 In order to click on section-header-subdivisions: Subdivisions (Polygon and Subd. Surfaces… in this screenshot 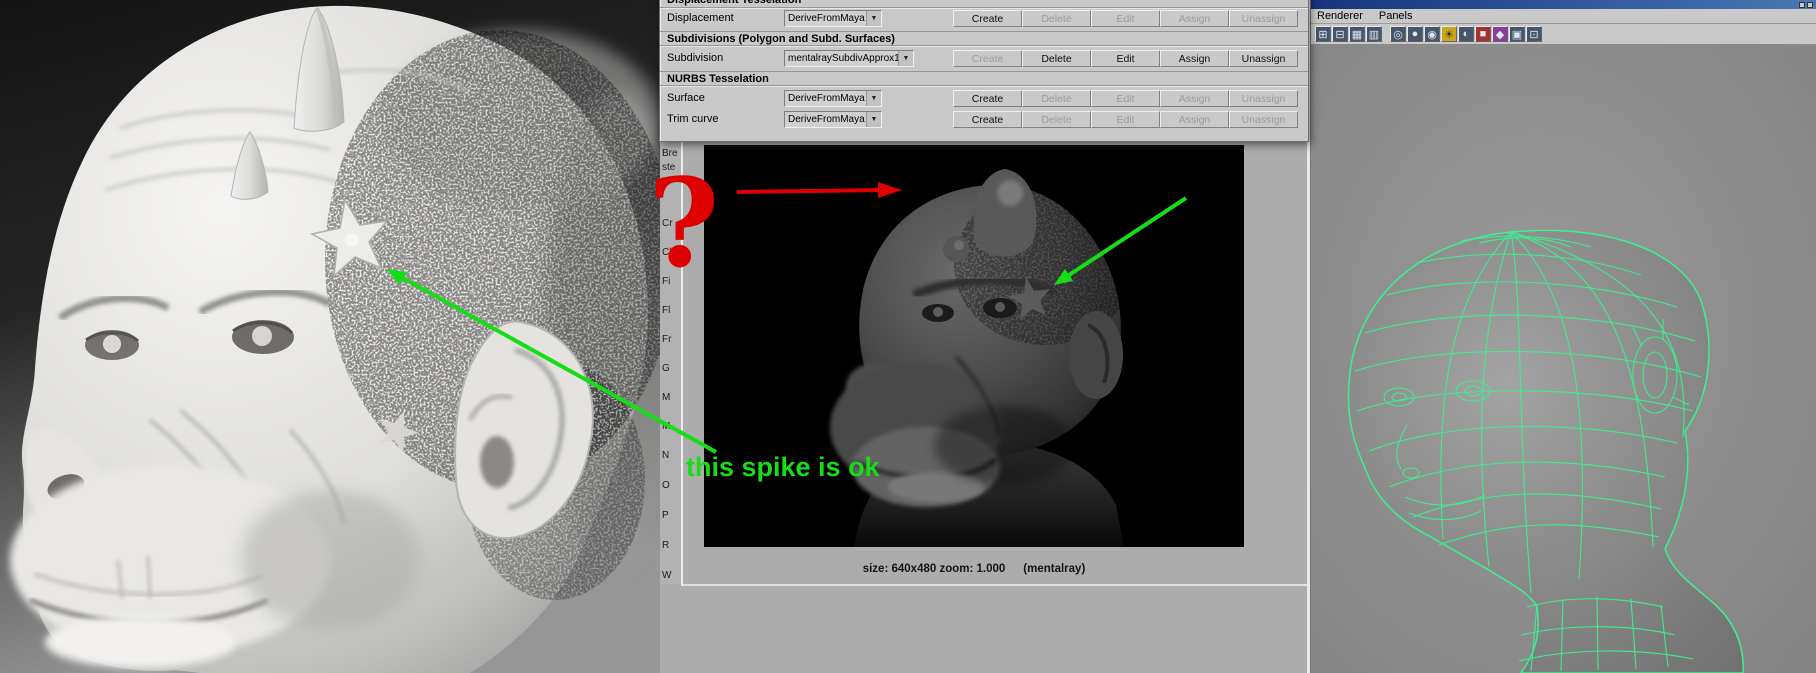, I will do `click(984, 38)`.